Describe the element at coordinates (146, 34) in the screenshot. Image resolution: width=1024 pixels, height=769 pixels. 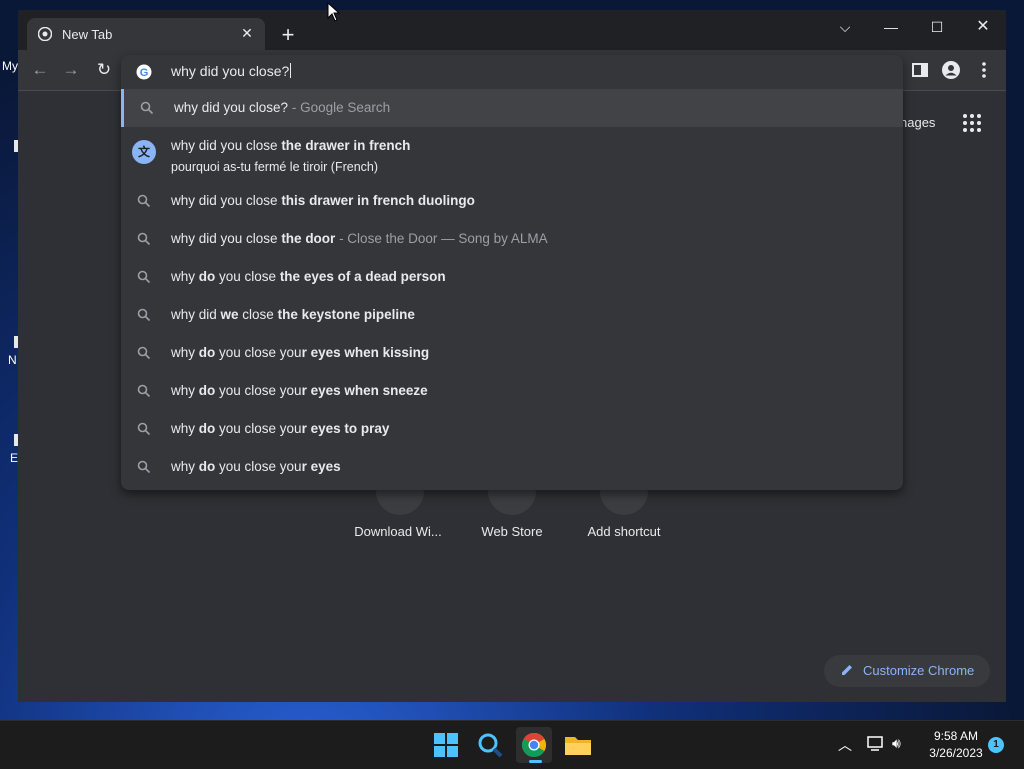
I see `tab-new-tab: New Tab ✕` at that location.